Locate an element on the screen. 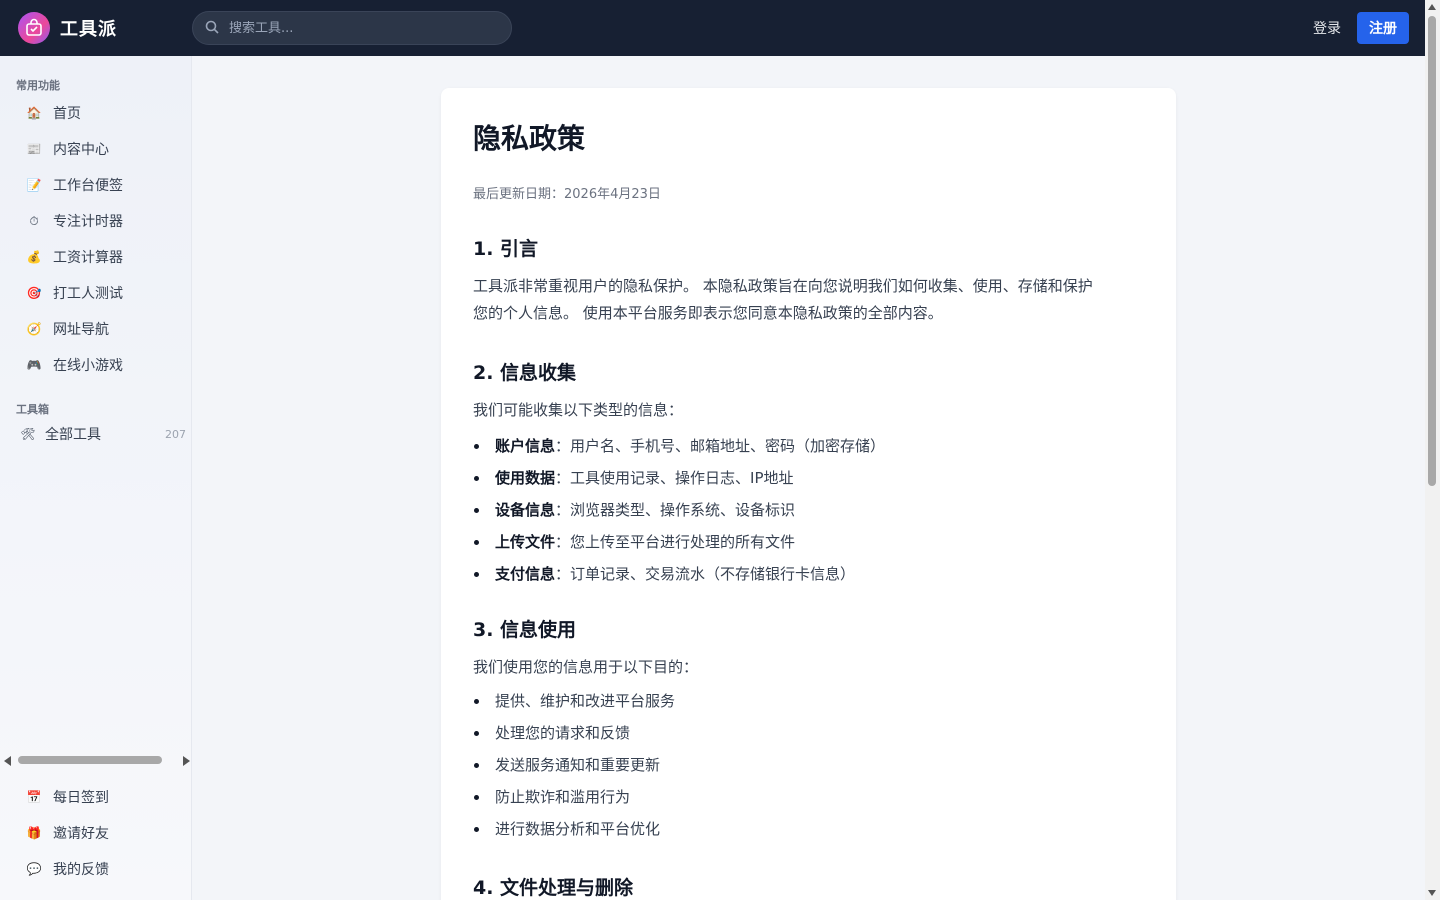 The width and height of the screenshot is (1440, 900). stopwatch-icon: ⏱ is located at coordinates (34, 220).